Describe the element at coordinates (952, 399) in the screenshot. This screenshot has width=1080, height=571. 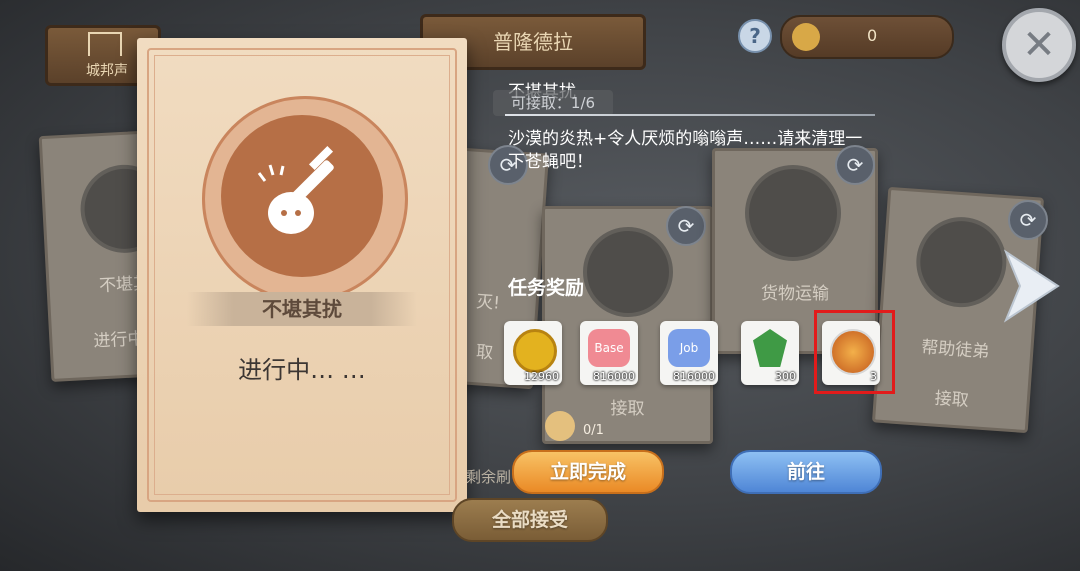
I see `quest-card-status: 接取` at that location.